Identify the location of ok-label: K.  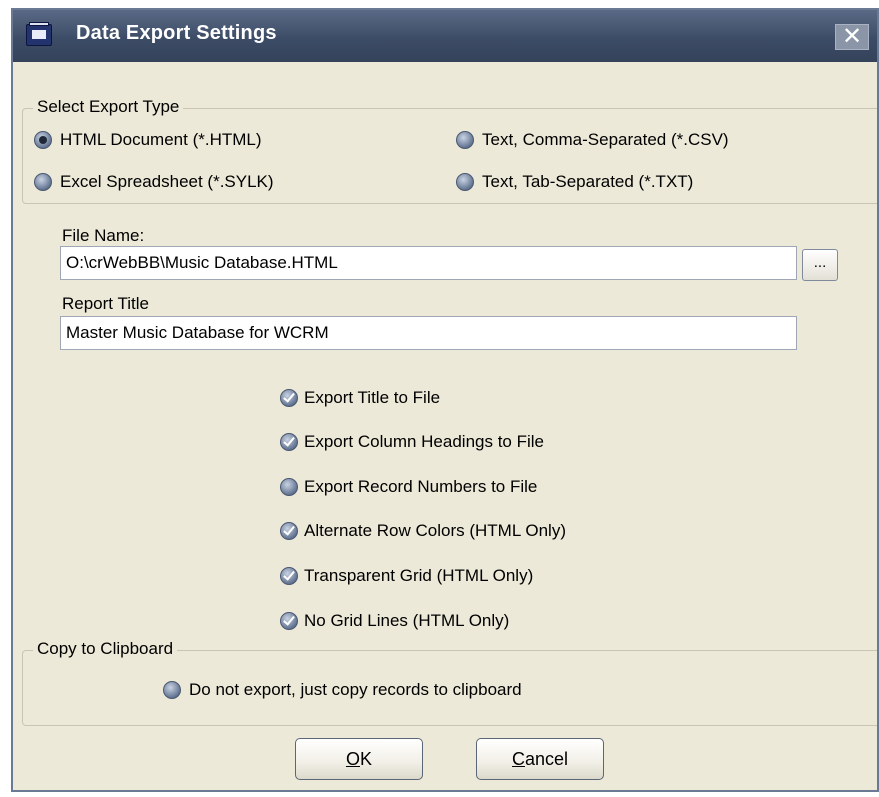
(366, 758).